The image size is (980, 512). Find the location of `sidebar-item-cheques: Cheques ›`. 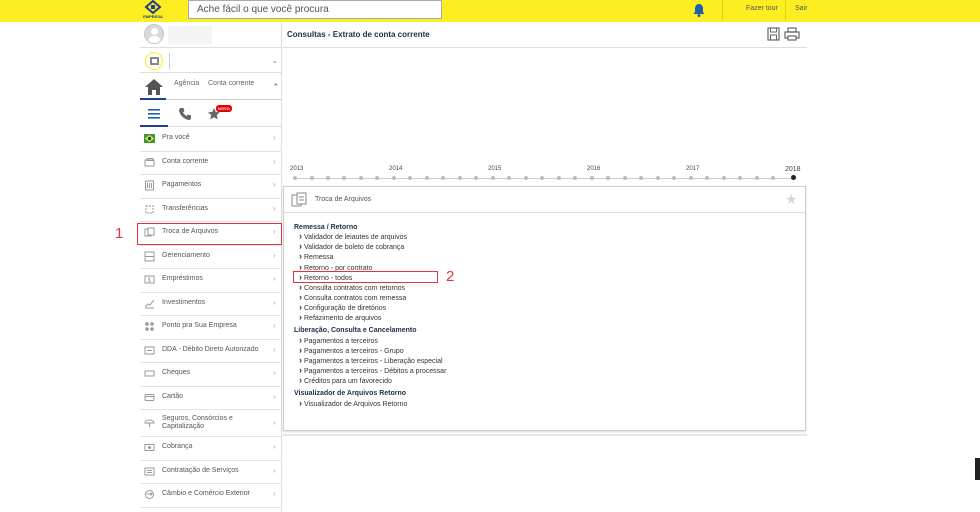

sidebar-item-cheques: Cheques › is located at coordinates (211, 375).